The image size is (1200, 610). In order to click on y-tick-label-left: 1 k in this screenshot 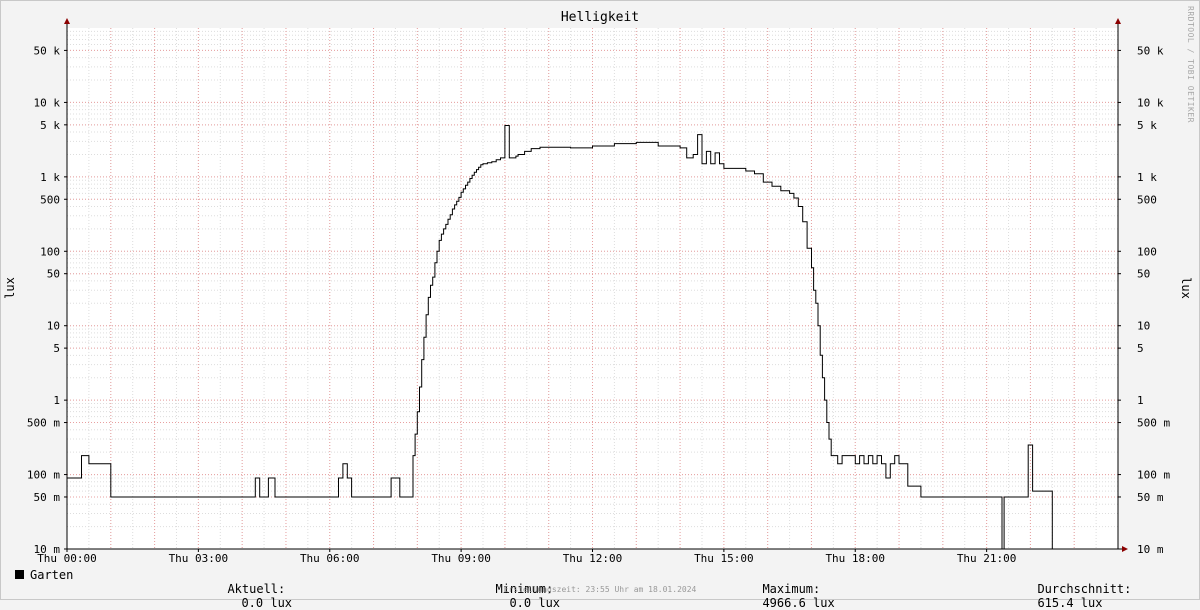, I will do `click(50, 177)`.